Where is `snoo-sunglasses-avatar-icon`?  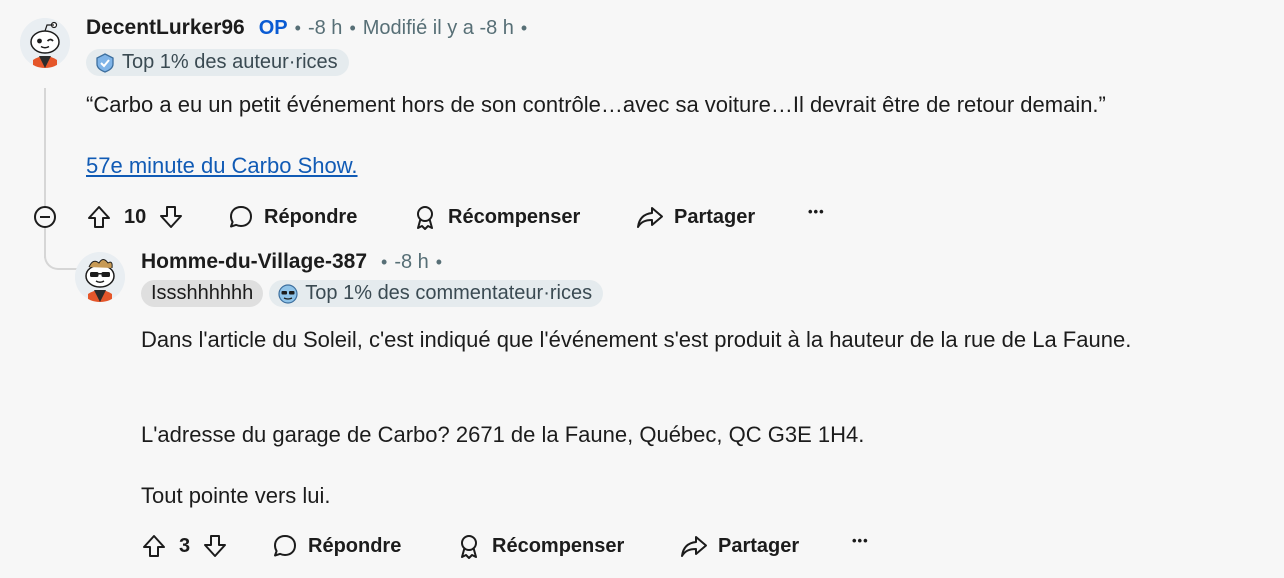
snoo-sunglasses-avatar-icon is located at coordinates (100, 277).